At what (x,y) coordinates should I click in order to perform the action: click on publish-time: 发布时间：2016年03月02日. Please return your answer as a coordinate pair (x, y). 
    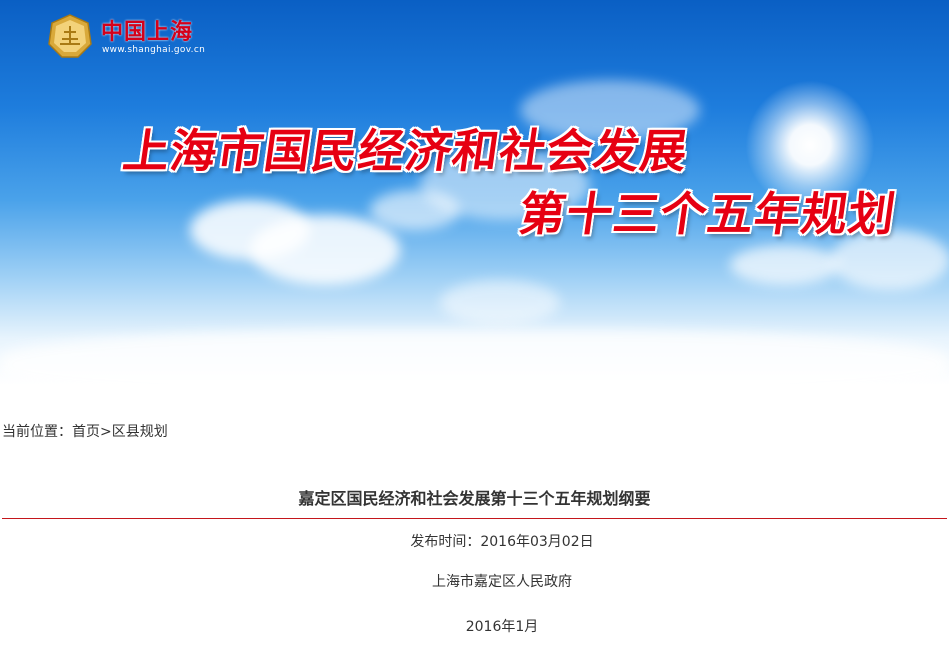
    Looking at the image, I should click on (502, 542).